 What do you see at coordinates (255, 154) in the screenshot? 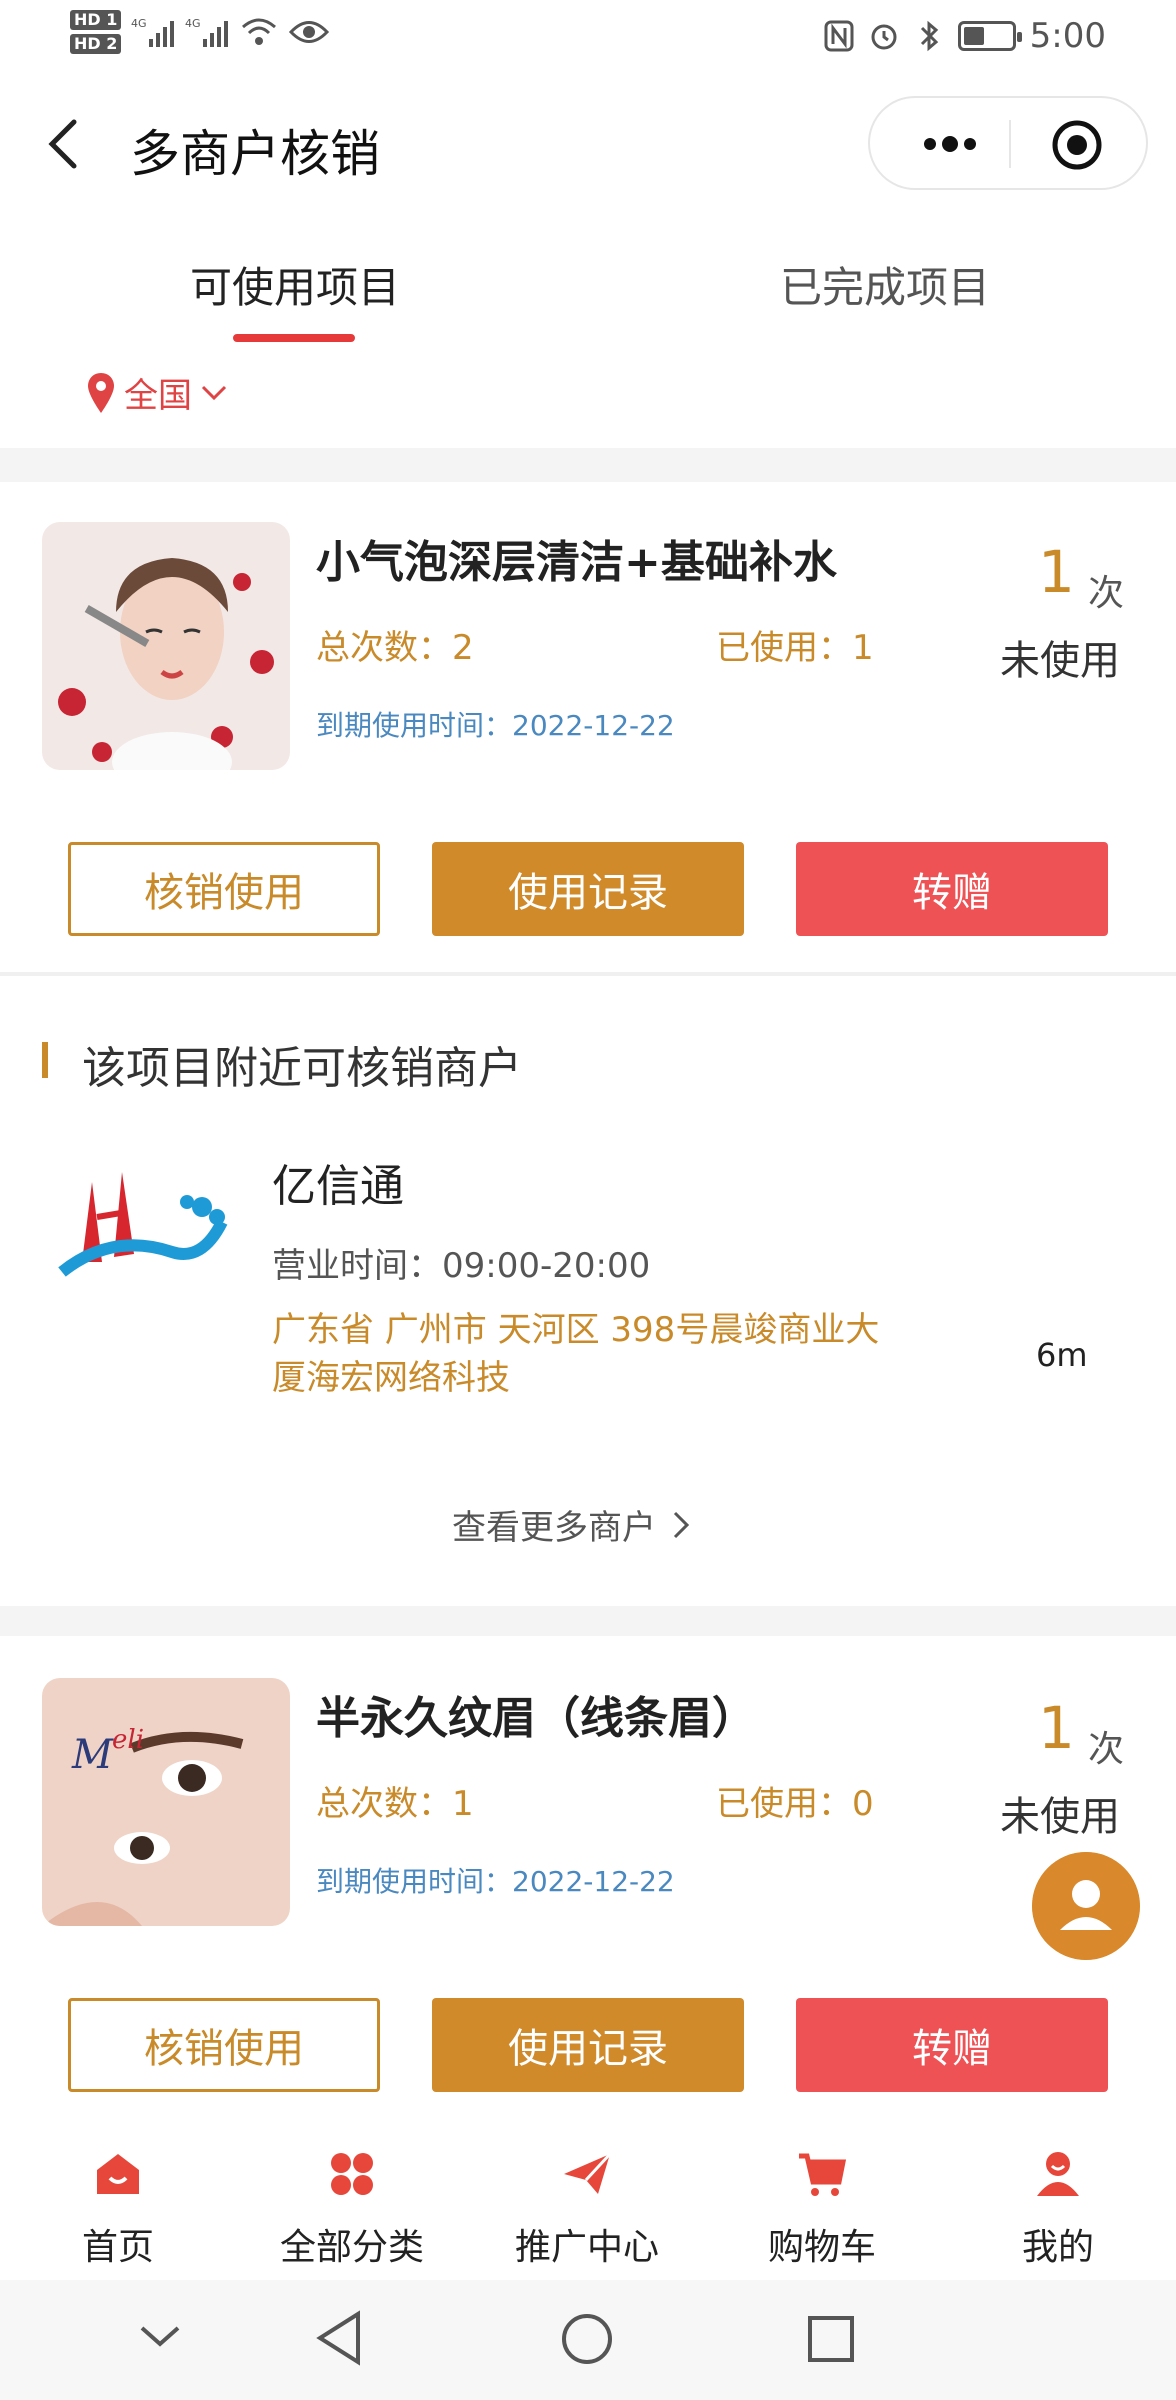
I see `page-title: 多商户核销` at bounding box center [255, 154].